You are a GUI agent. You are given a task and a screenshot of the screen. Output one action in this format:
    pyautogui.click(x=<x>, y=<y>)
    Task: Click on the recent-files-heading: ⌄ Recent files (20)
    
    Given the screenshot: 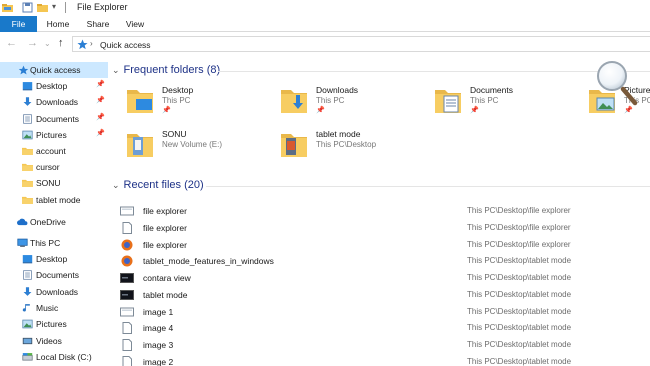 What is the action you would take?
    pyautogui.click(x=158, y=185)
    